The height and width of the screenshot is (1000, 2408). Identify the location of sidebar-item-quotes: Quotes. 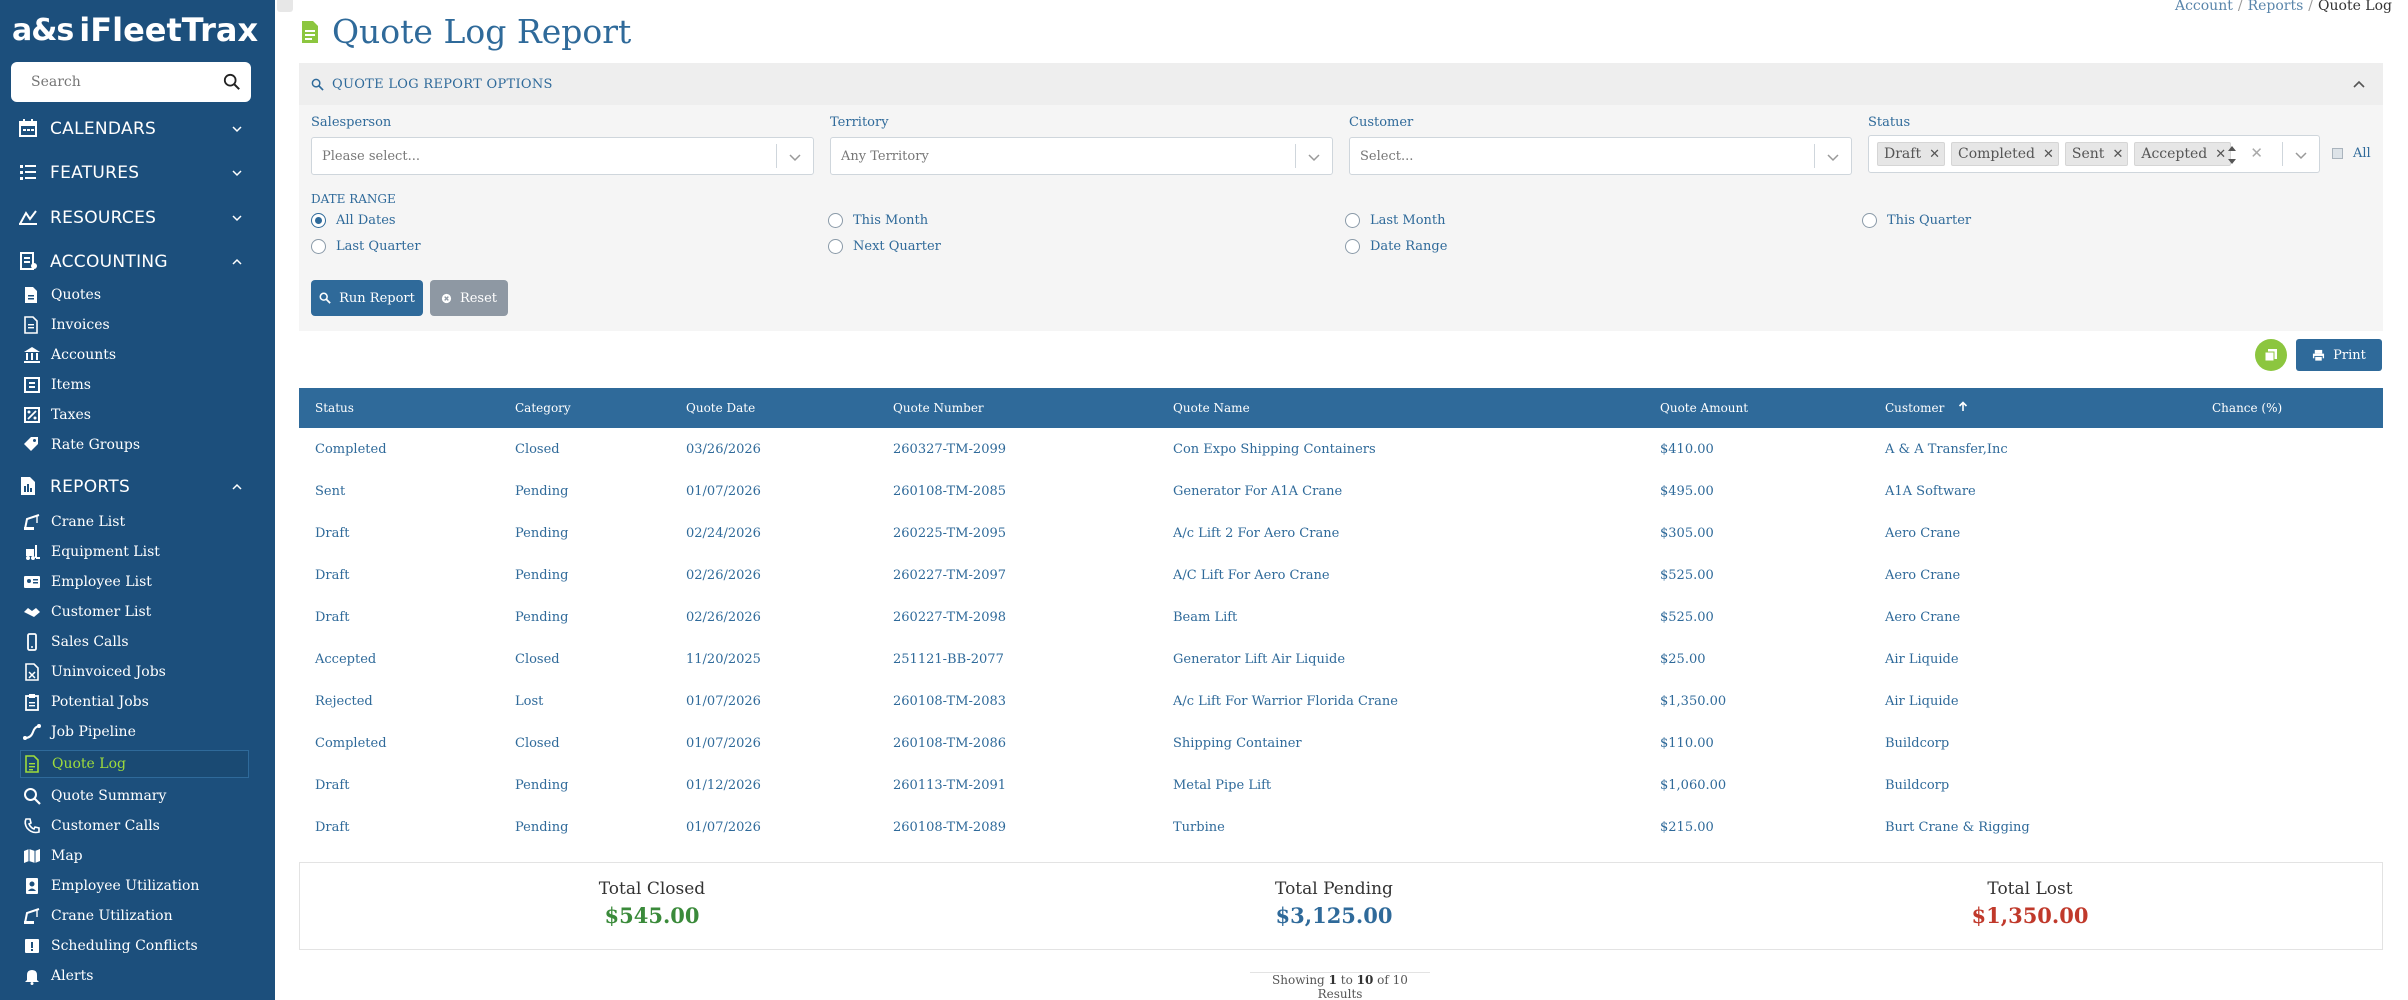
(137, 295).